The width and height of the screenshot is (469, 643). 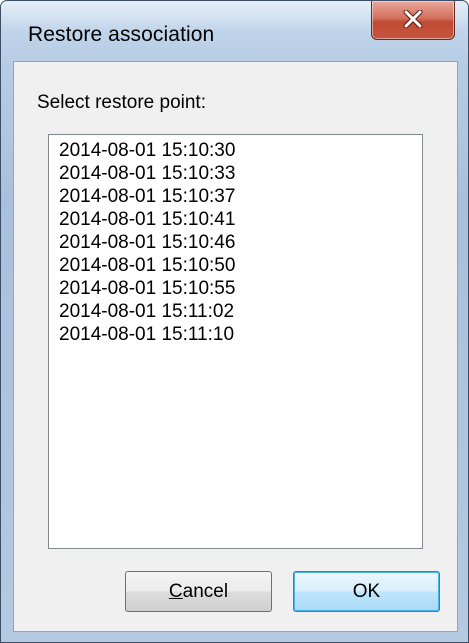 What do you see at coordinates (121, 102) in the screenshot?
I see `select-restore-point-label: Select restore point:` at bounding box center [121, 102].